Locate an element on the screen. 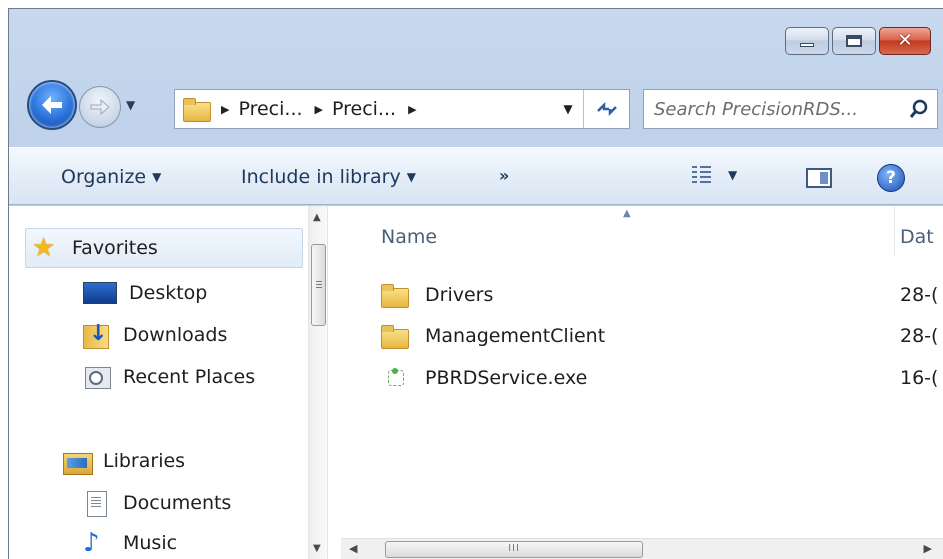 Image resolution: width=943 pixels, height=559 pixels. organize-menu: Organize ▼ is located at coordinates (111, 177).